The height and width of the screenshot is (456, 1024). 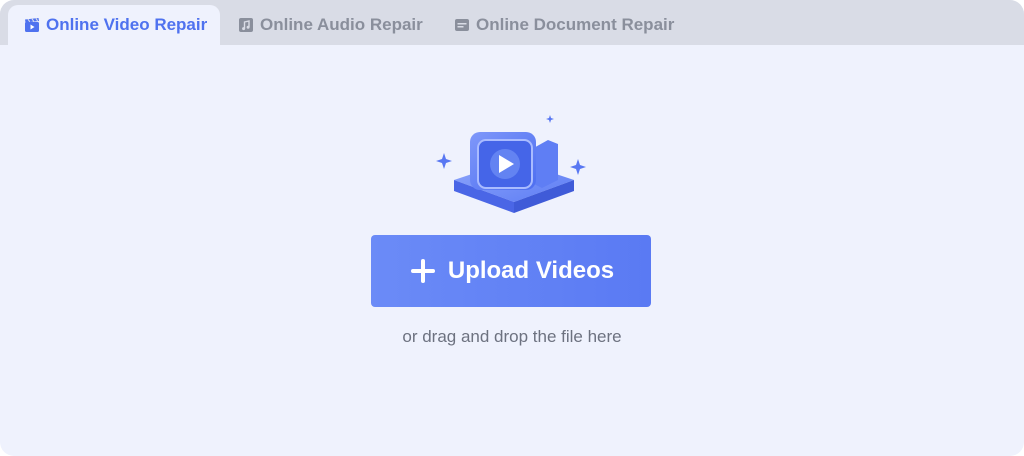 What do you see at coordinates (32, 25) in the screenshot?
I see `video-clapper-icon` at bounding box center [32, 25].